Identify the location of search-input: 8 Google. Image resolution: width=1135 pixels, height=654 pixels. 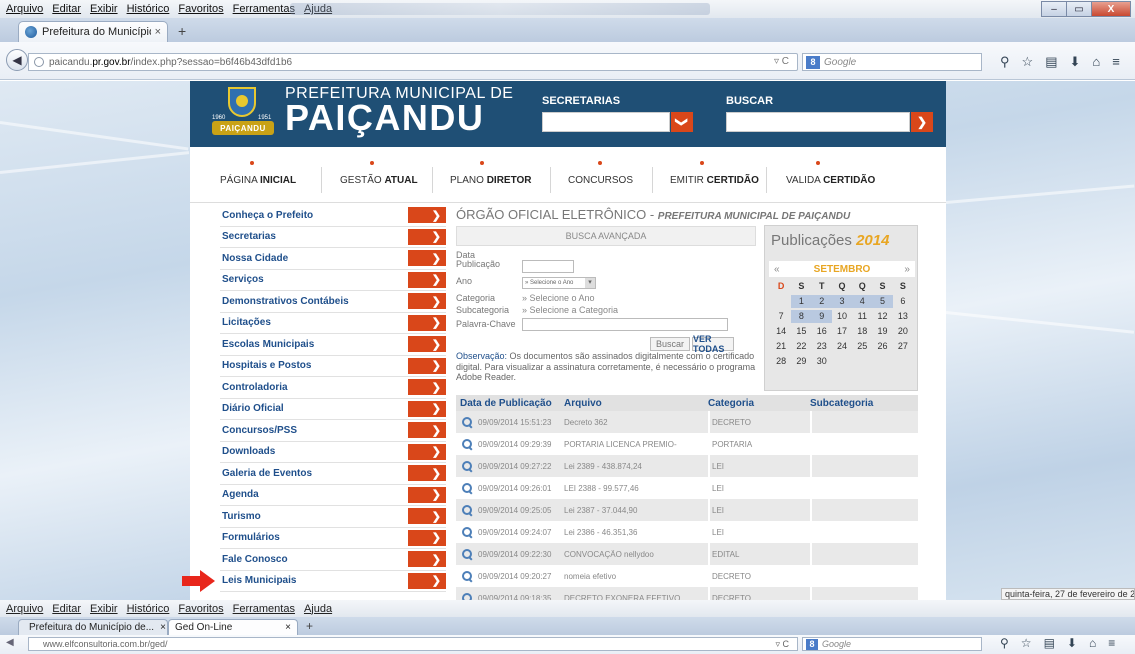
(892, 62).